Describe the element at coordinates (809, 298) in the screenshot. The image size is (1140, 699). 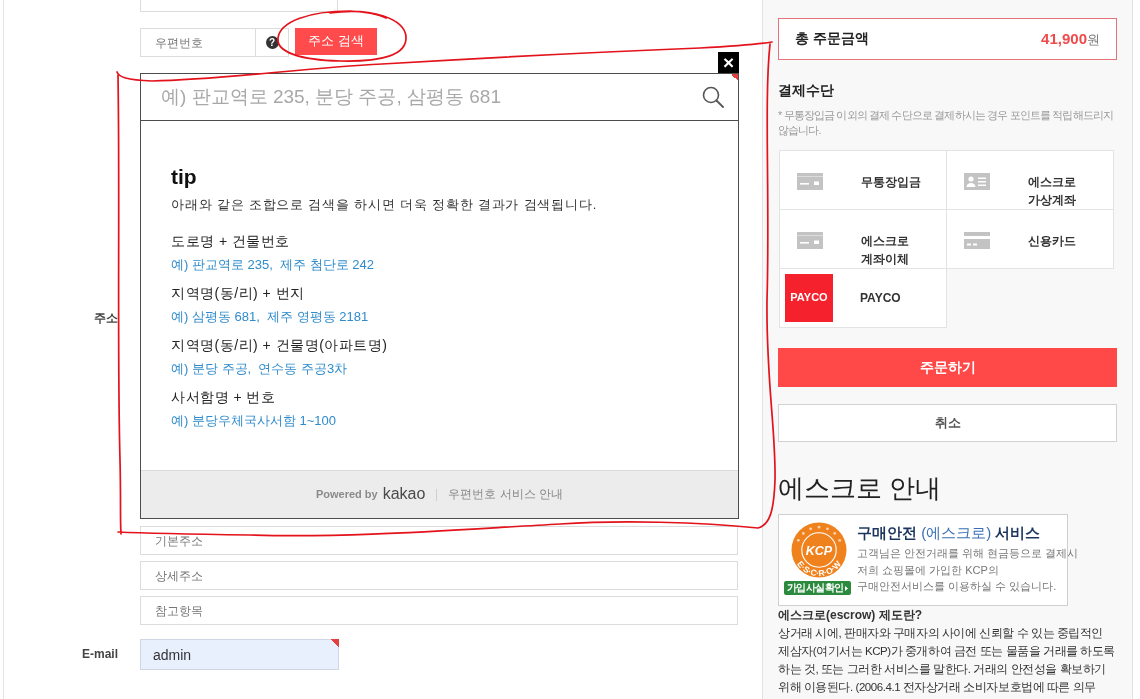
I see `payco-logo: PAYCO` at that location.